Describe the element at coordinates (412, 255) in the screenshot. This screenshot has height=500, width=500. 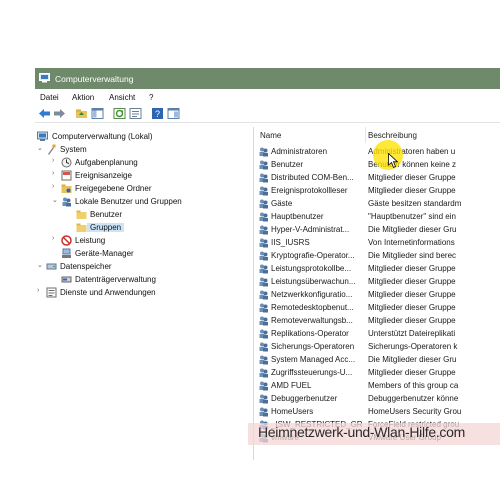
I see `group-description: Die Mitglieder sind berec` at that location.